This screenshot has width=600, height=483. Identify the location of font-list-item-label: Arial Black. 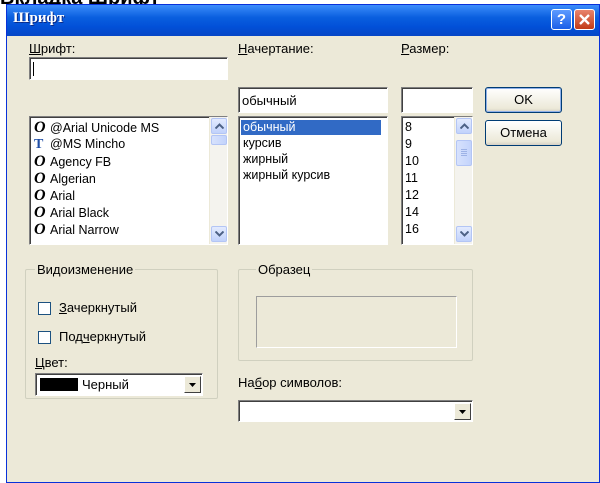
(80, 213).